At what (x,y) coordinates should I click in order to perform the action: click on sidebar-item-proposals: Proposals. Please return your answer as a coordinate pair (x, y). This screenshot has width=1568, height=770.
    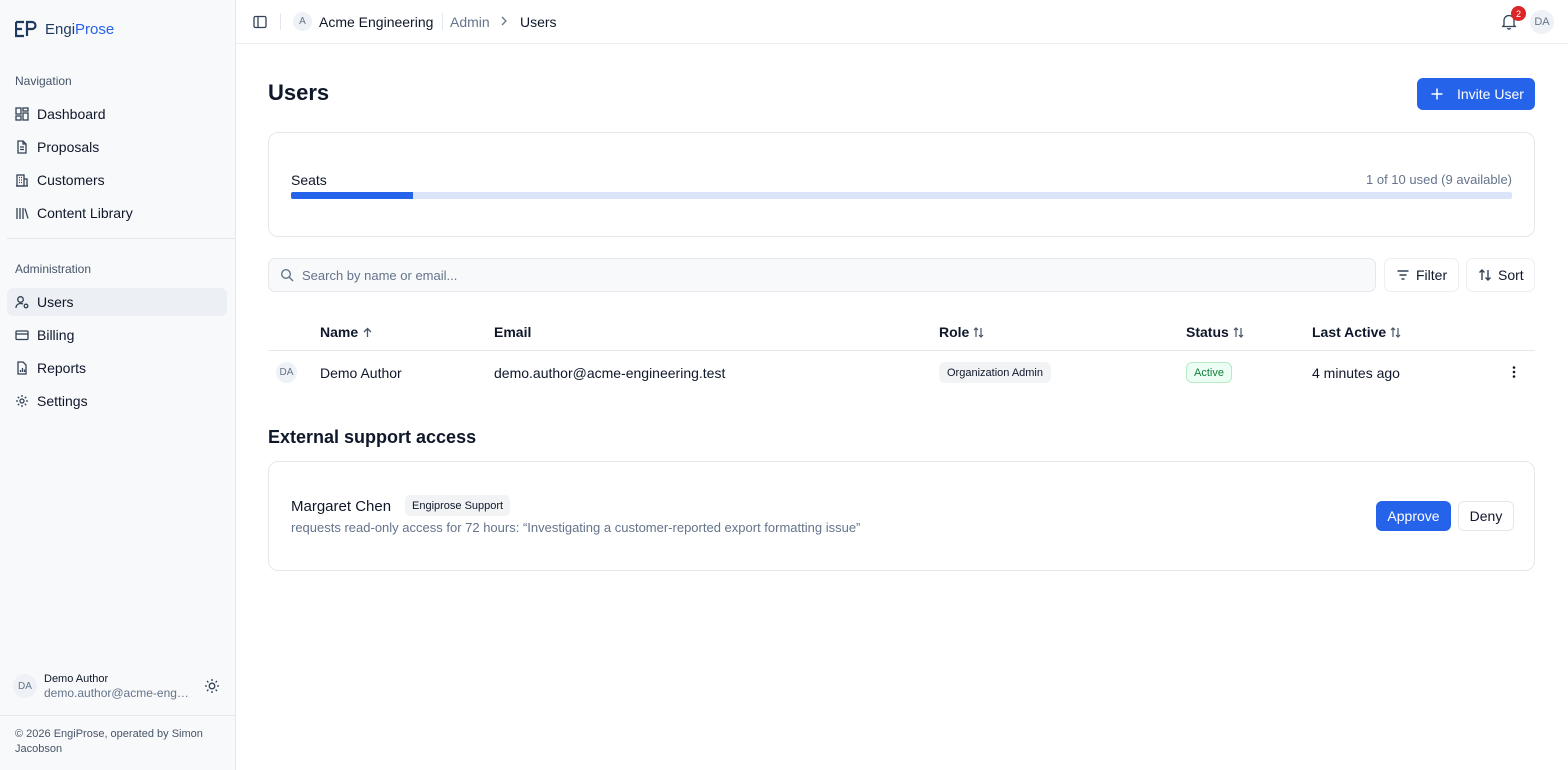
    Looking at the image, I should click on (117, 147).